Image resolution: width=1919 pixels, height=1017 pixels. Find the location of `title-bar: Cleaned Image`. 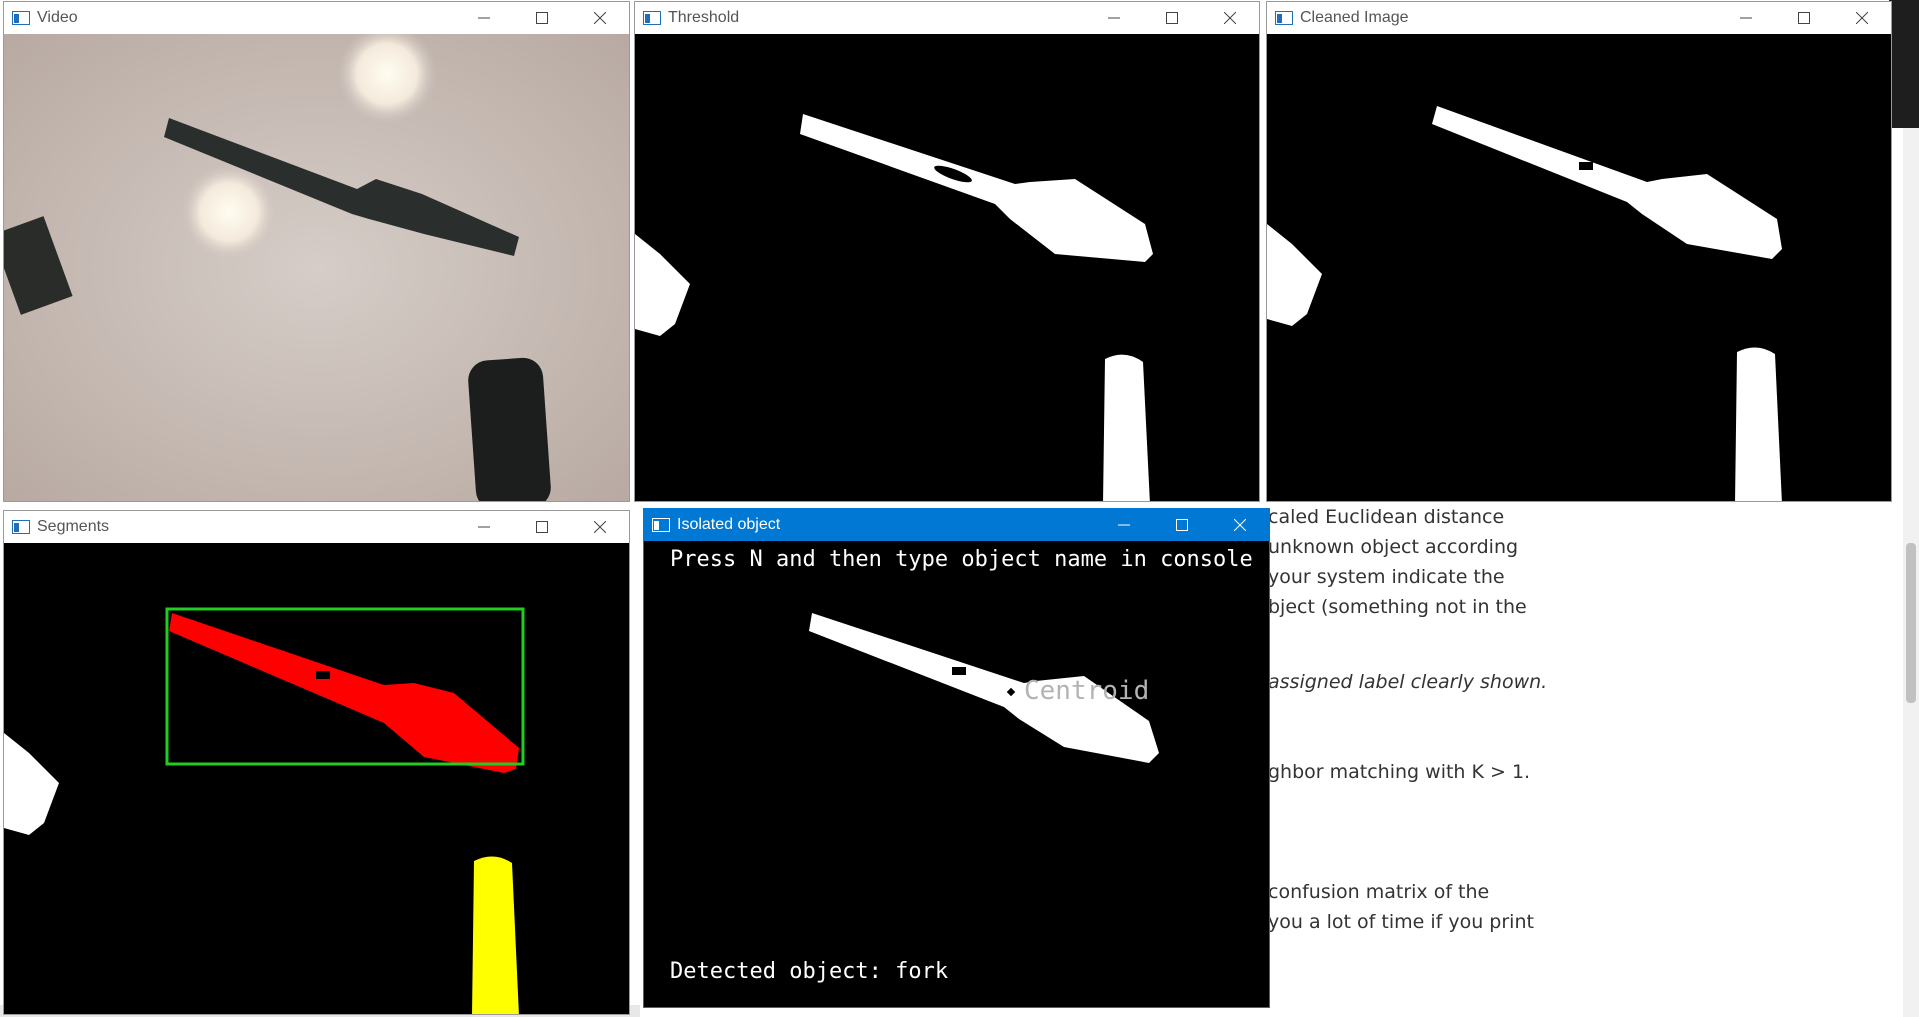

title-bar: Cleaned Image is located at coordinates (1579, 18).